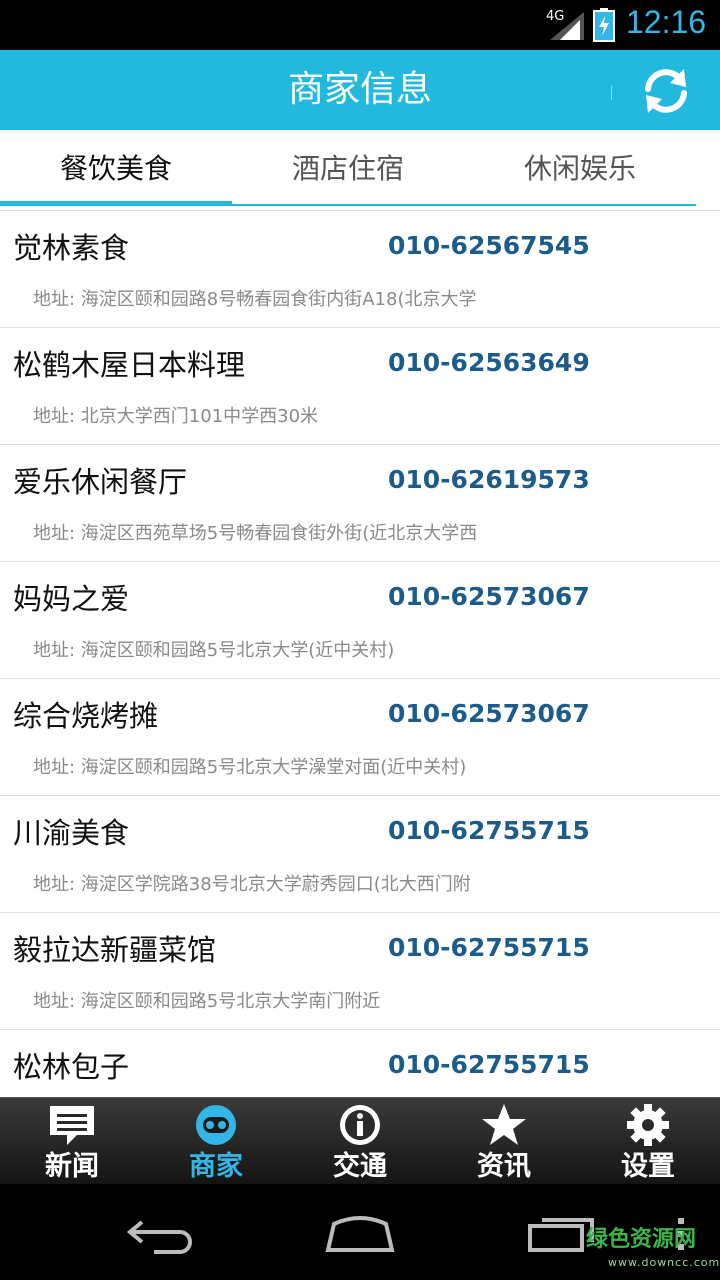 The height and width of the screenshot is (1280, 720). What do you see at coordinates (360, 1233) in the screenshot?
I see `home-icon` at bounding box center [360, 1233].